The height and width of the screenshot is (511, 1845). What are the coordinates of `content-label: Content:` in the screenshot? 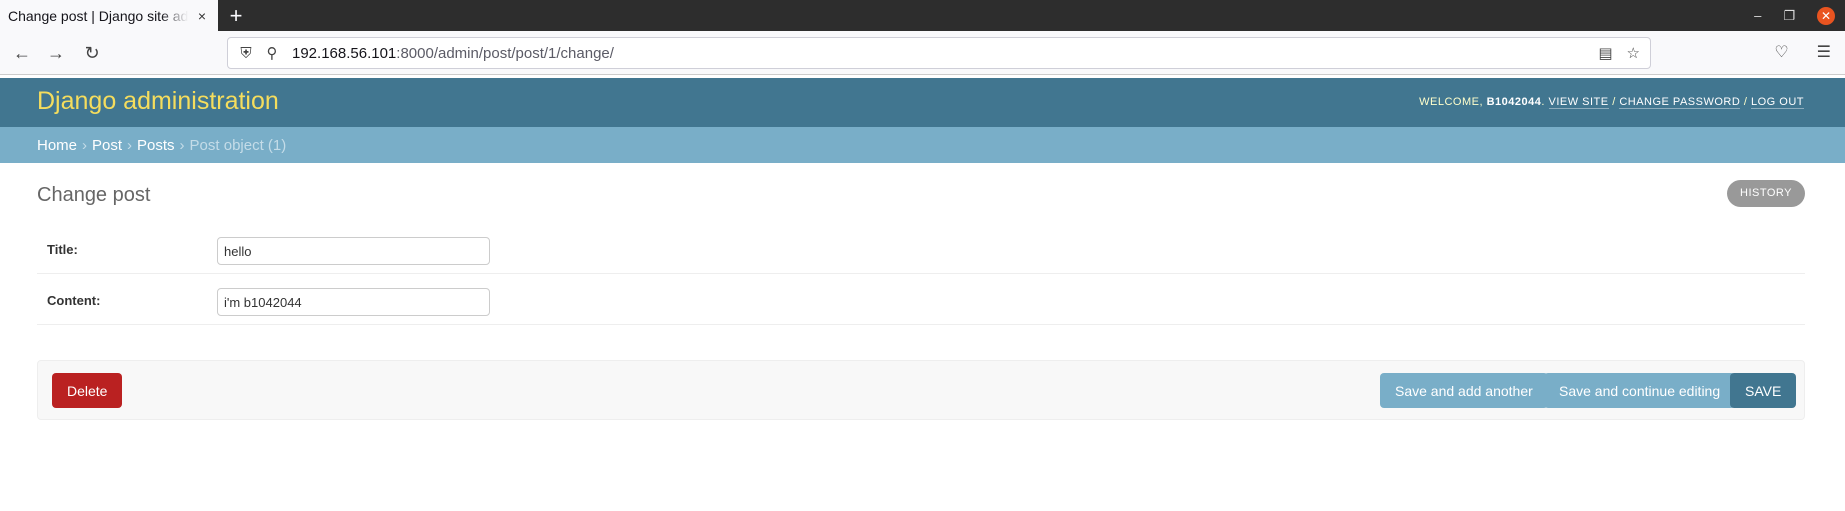 It's located at (74, 300).